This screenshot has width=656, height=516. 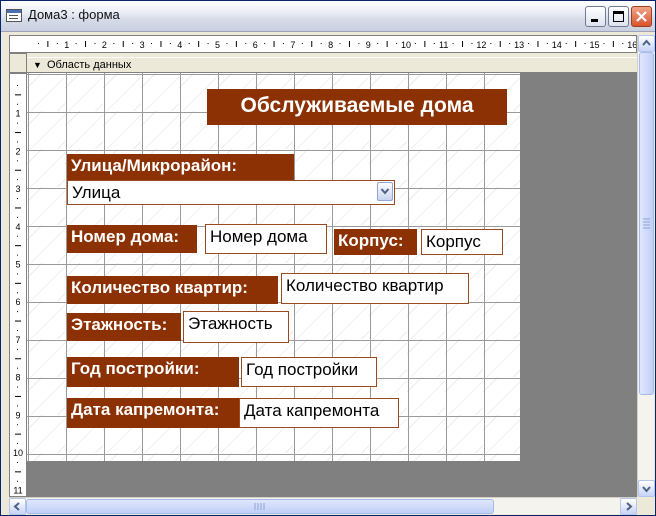 I want to click on size-grip, so click(x=645, y=505).